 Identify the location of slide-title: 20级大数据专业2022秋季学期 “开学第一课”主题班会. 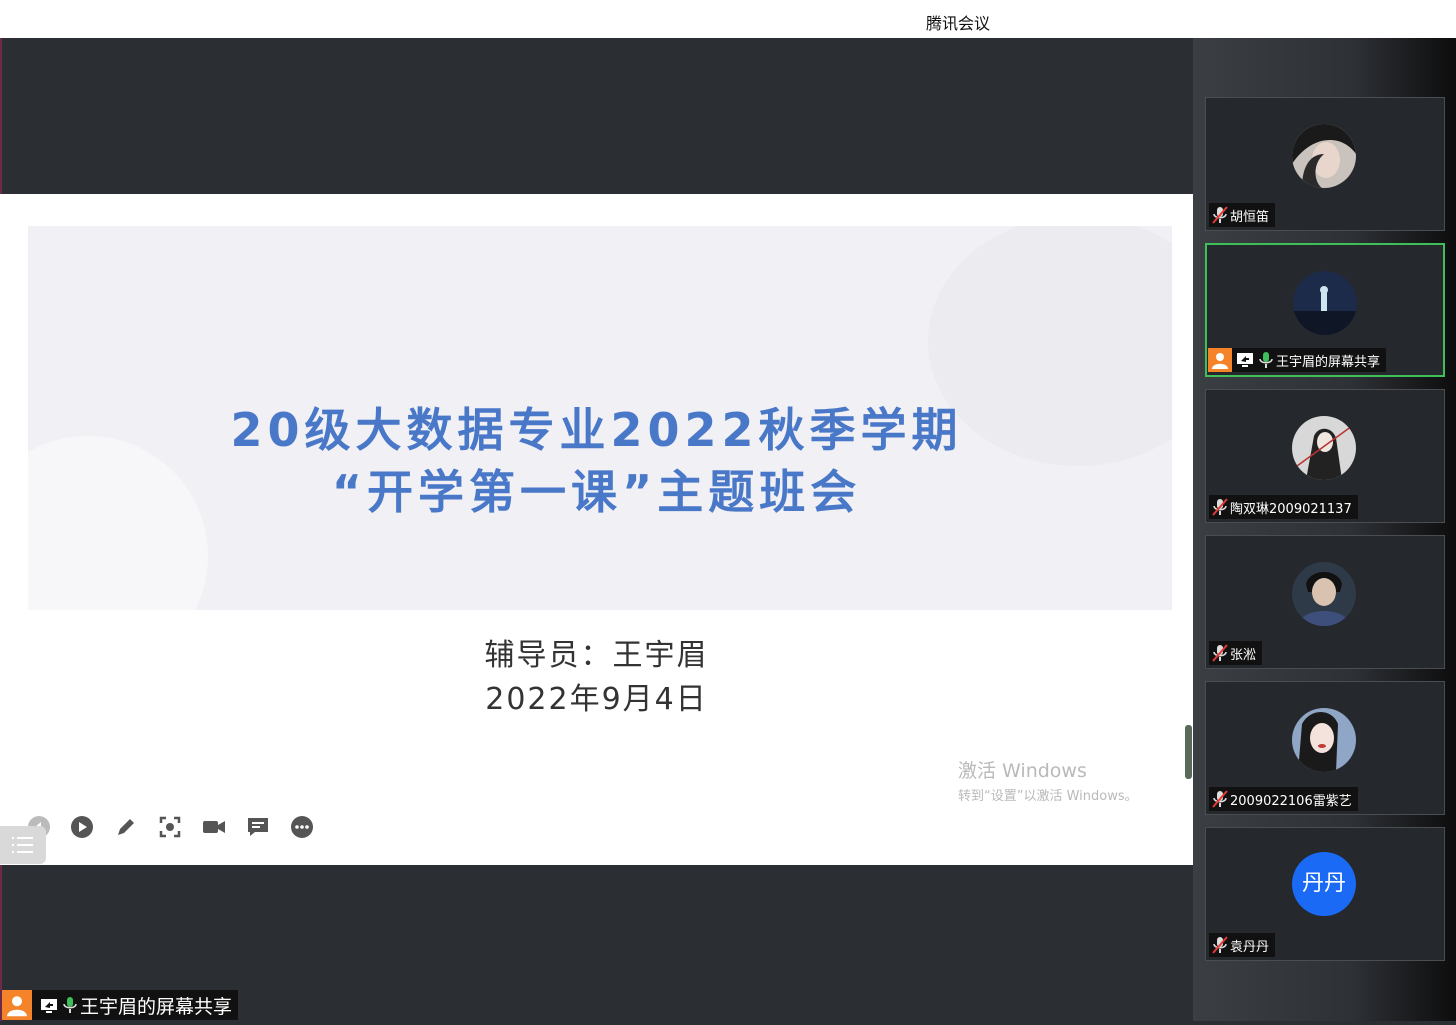
(596, 461).